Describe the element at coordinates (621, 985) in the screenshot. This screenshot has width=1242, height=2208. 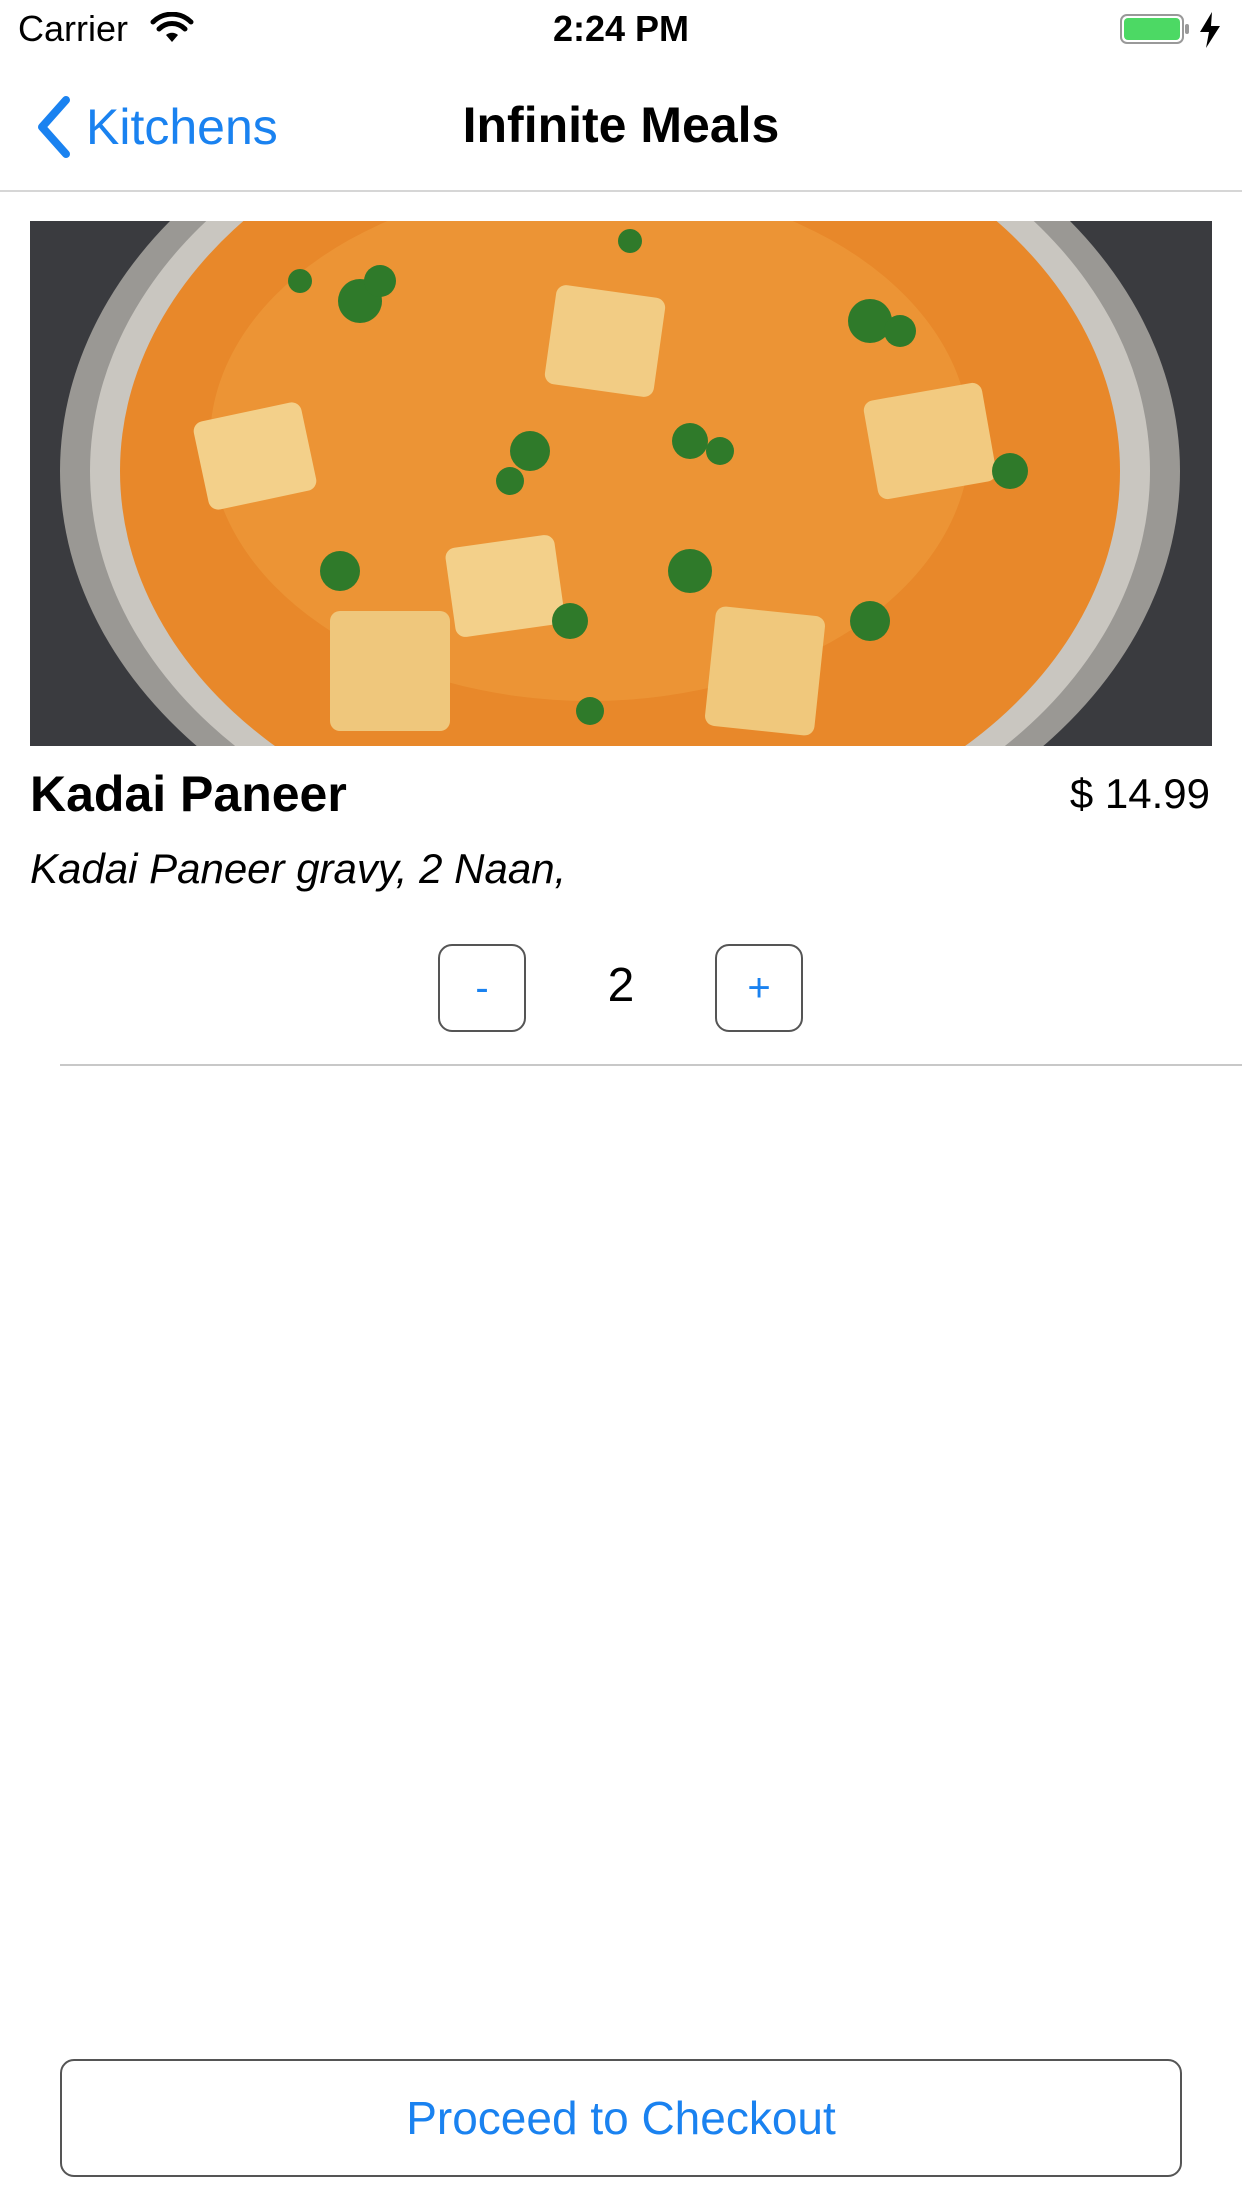
I see `quantity-value: 2` at that location.